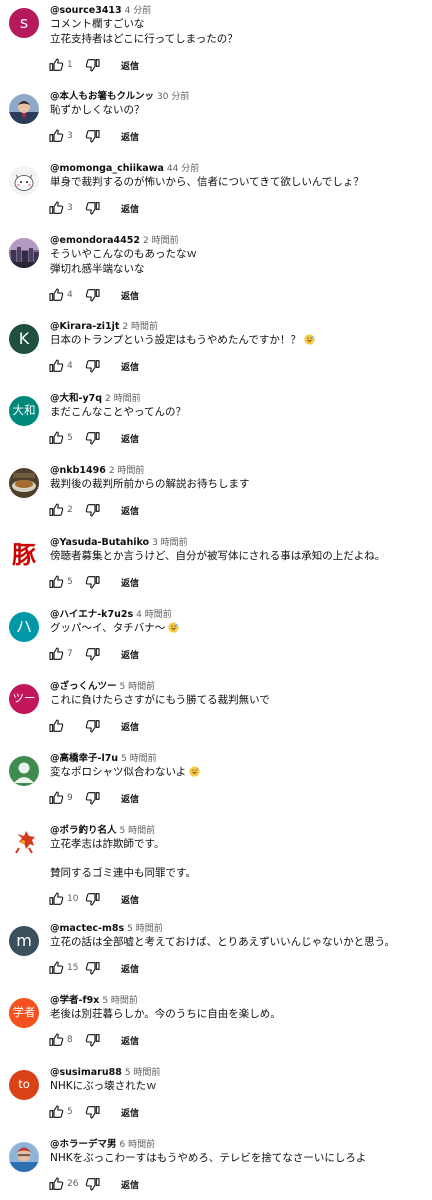 This screenshot has height=1200, width=432. I want to click on comment-author: @ホラーデマ男, so click(83, 1144).